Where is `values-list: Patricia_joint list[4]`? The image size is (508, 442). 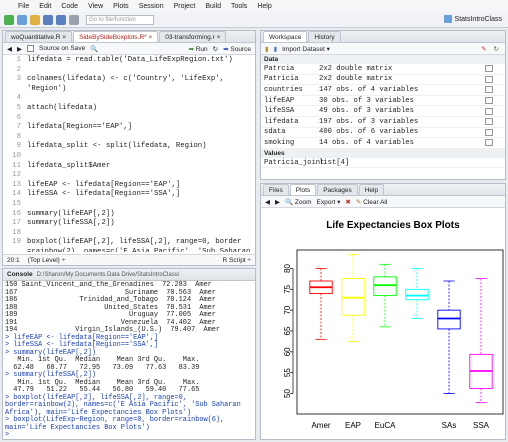
values-list: Patricia_joint list[4] is located at coordinates (383, 163).